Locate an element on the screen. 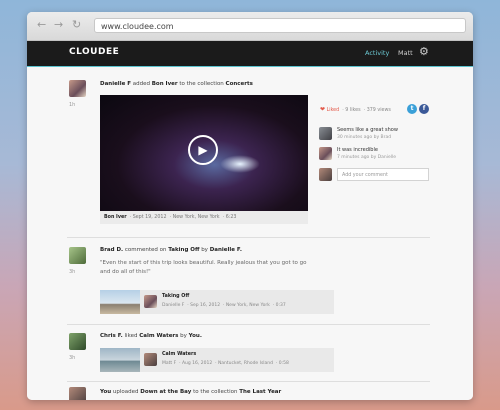 The height and width of the screenshot is (410, 500). nav-activity: Activity is located at coordinates (377, 53).